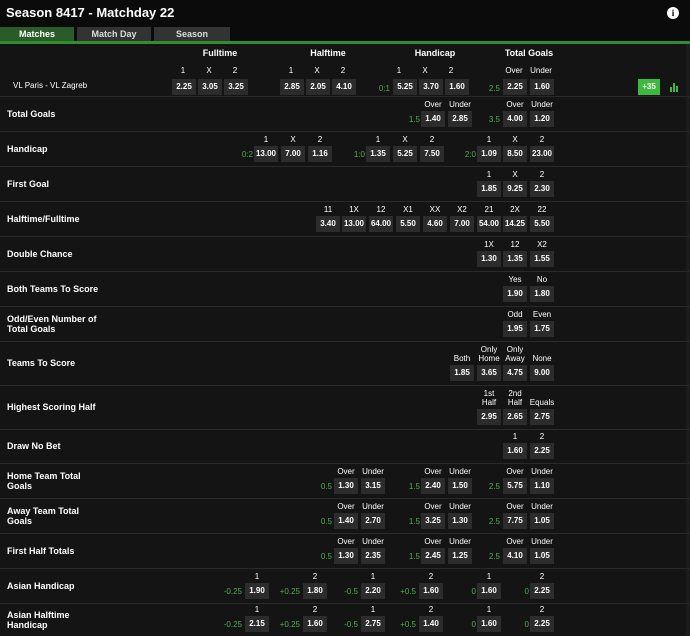  Describe the element at coordinates (688, 340) in the screenshot. I see `scrollbar` at that location.